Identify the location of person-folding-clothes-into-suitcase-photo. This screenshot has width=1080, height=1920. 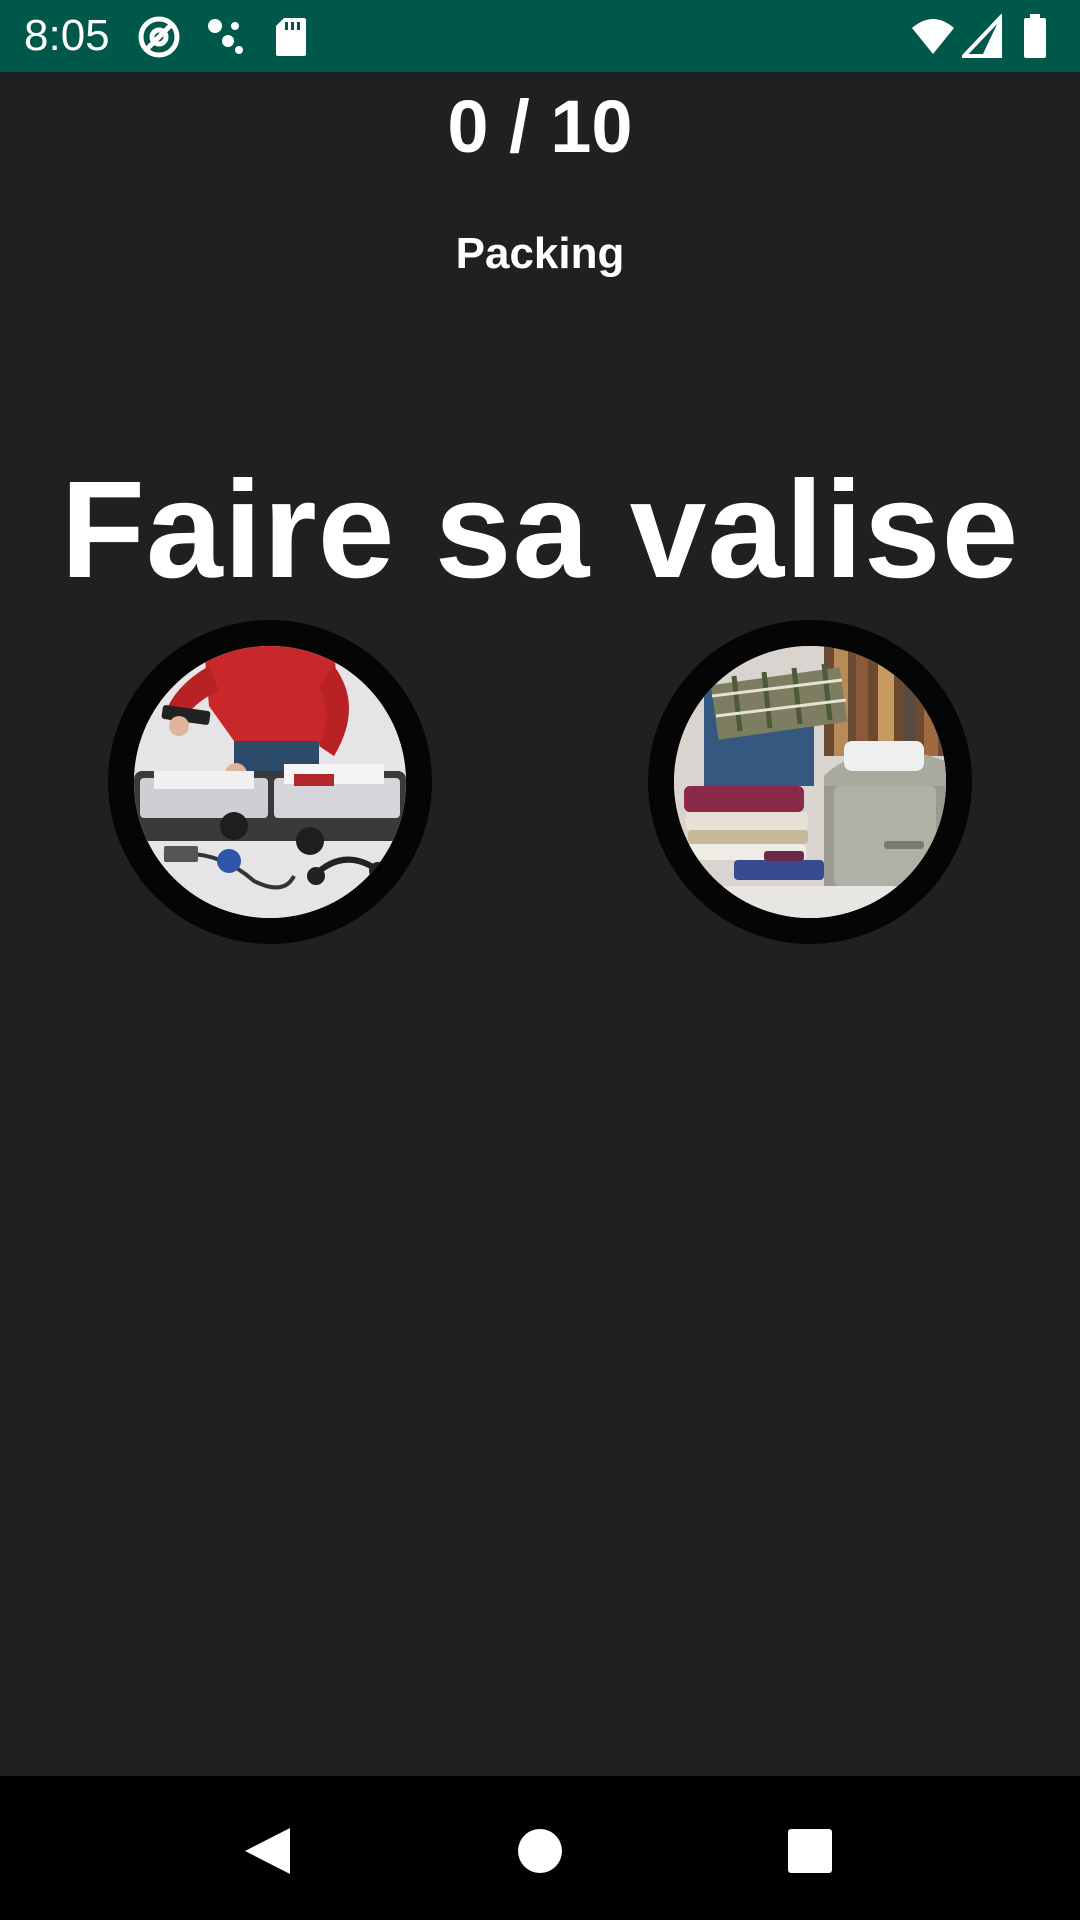
(810, 782).